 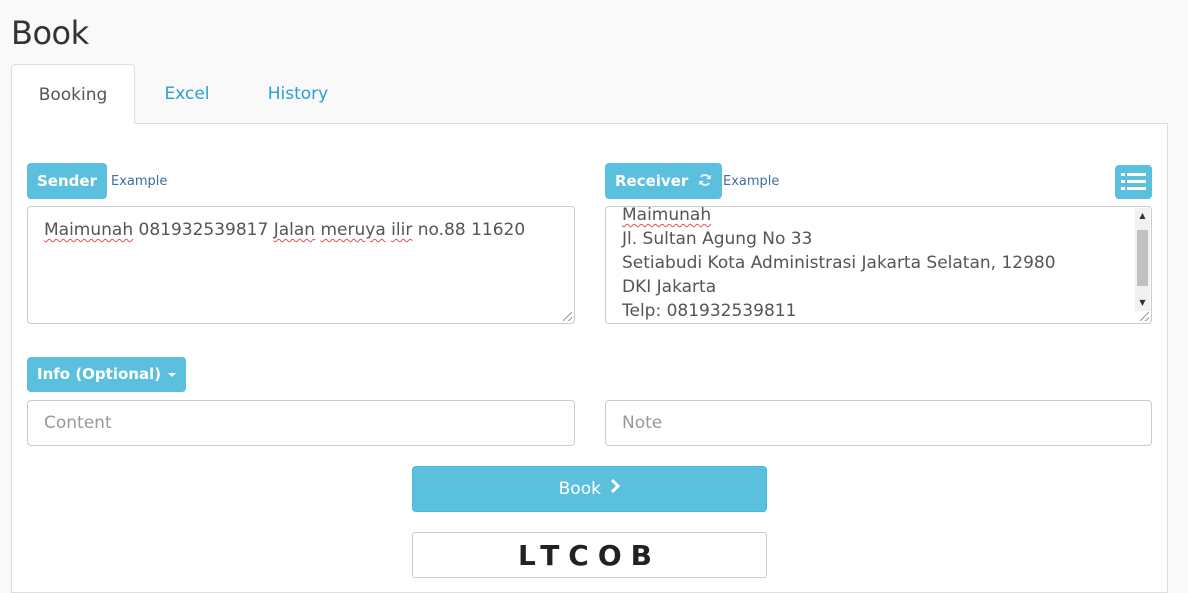 I want to click on address-list-button, so click(x=1133, y=182).